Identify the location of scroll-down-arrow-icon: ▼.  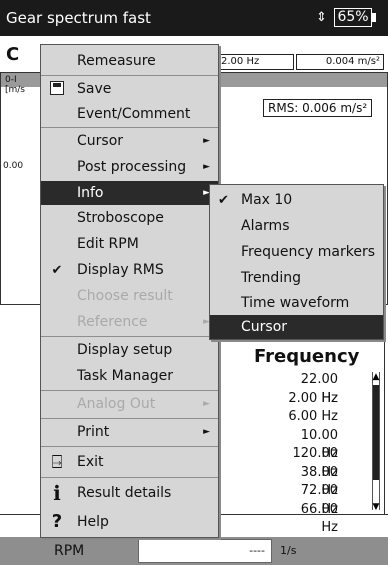
(376, 507).